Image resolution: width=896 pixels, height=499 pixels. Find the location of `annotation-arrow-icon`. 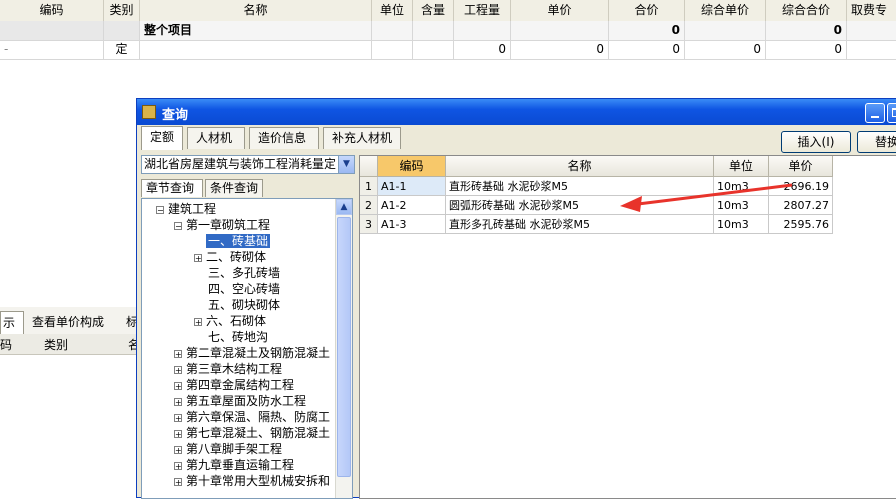

annotation-arrow-icon is located at coordinates (706, 197).